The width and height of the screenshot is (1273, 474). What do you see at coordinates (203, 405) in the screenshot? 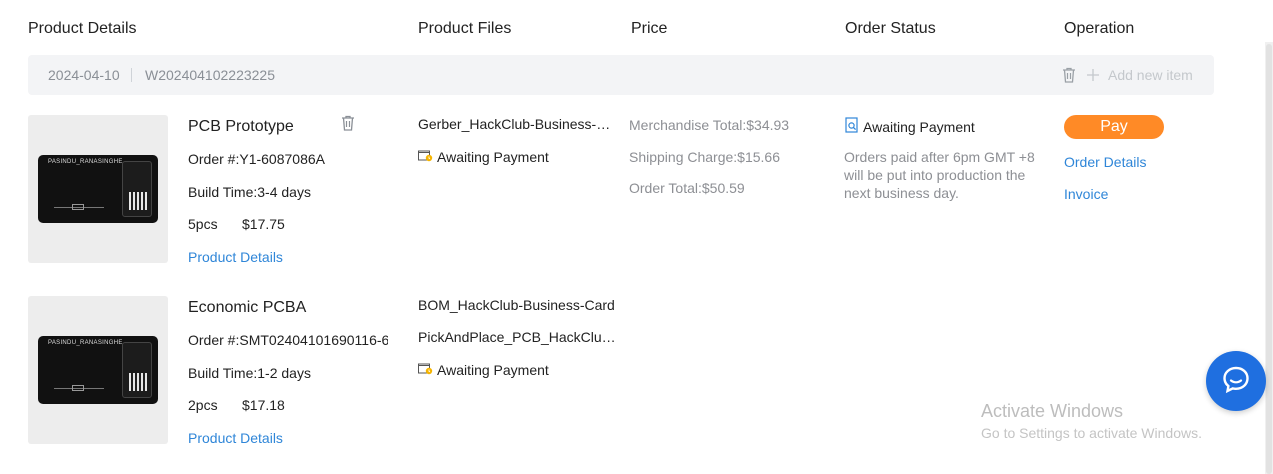
I see `quantity: 2pcs` at bounding box center [203, 405].